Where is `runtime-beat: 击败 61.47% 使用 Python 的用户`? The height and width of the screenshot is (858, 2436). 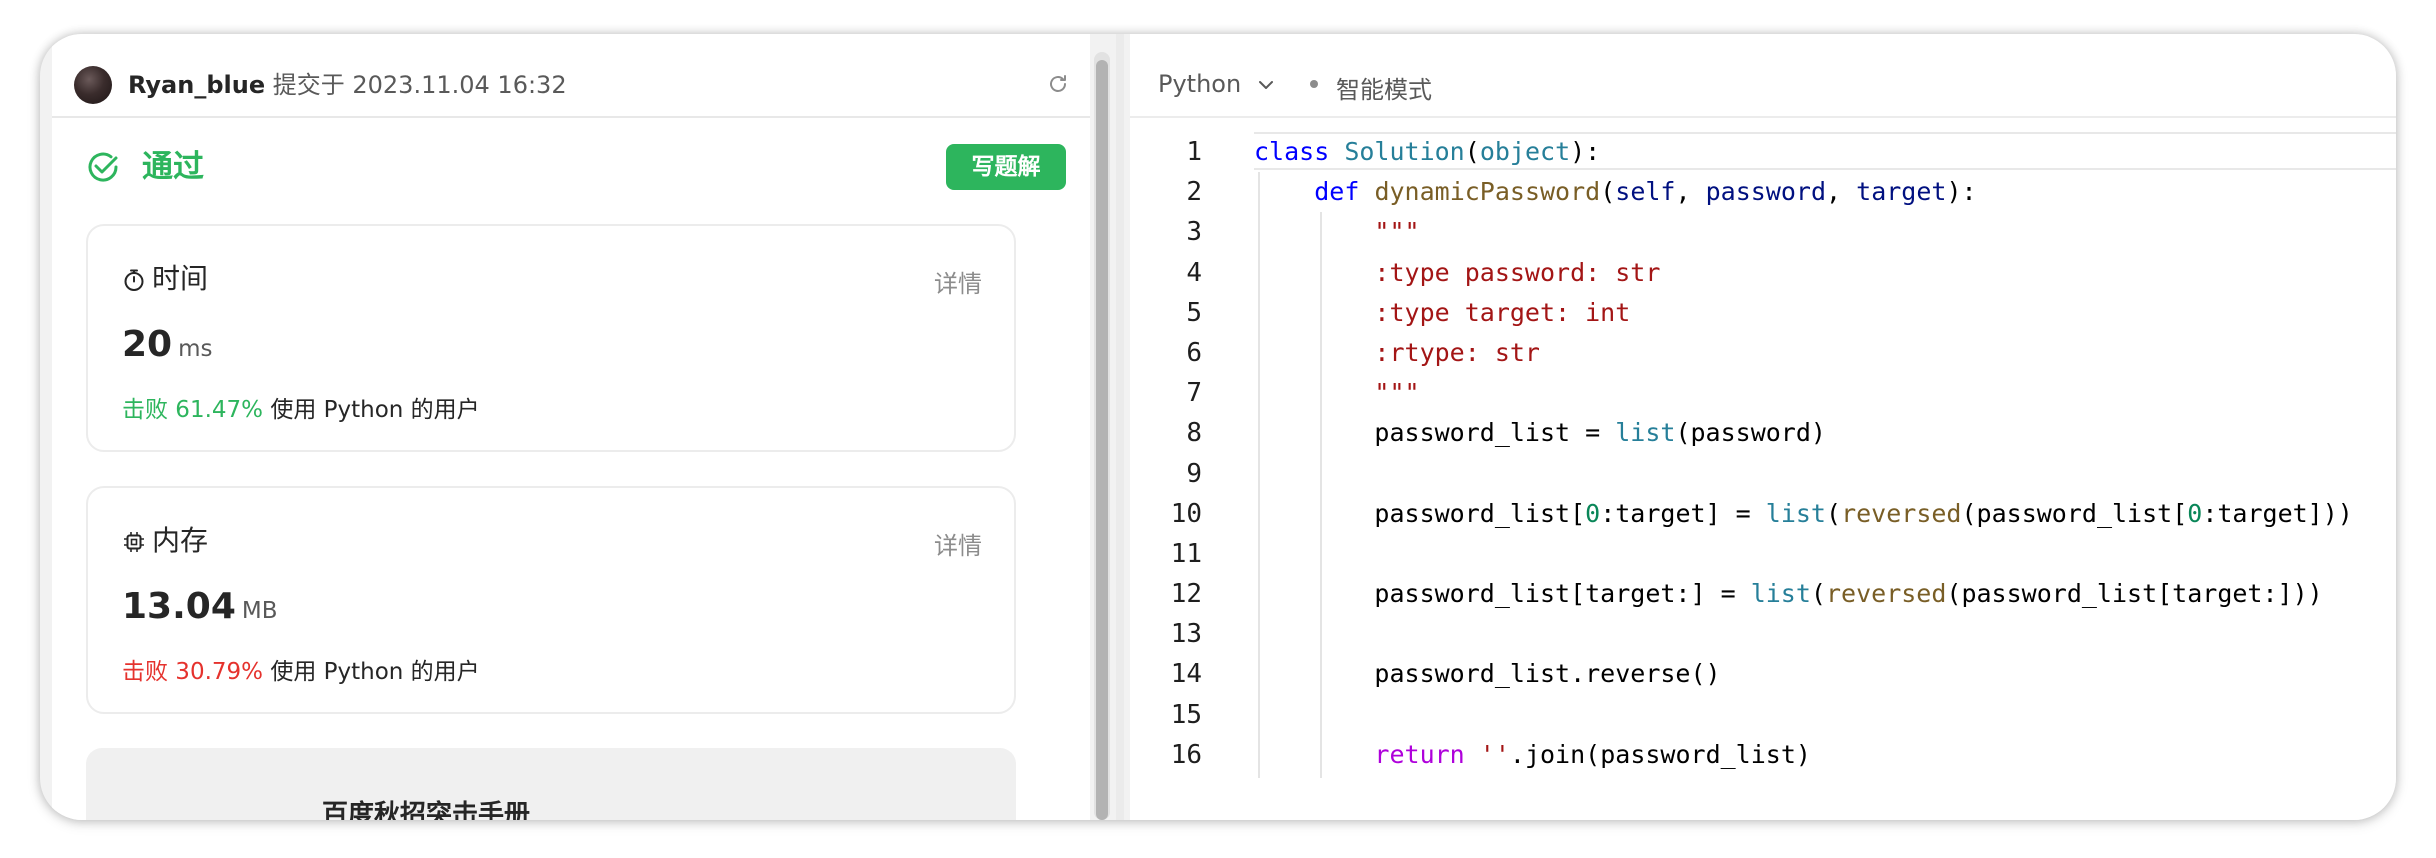 runtime-beat: 击败 61.47% 使用 Python 的用户 is located at coordinates (301, 407).